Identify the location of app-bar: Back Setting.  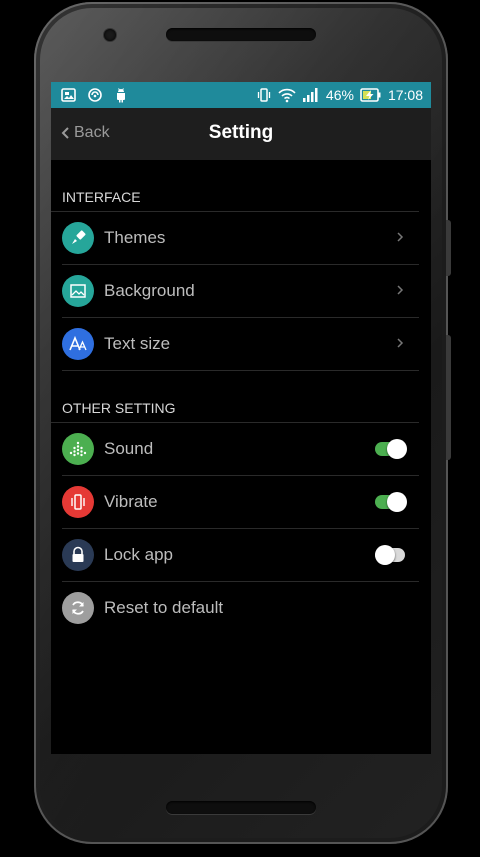
(241, 134).